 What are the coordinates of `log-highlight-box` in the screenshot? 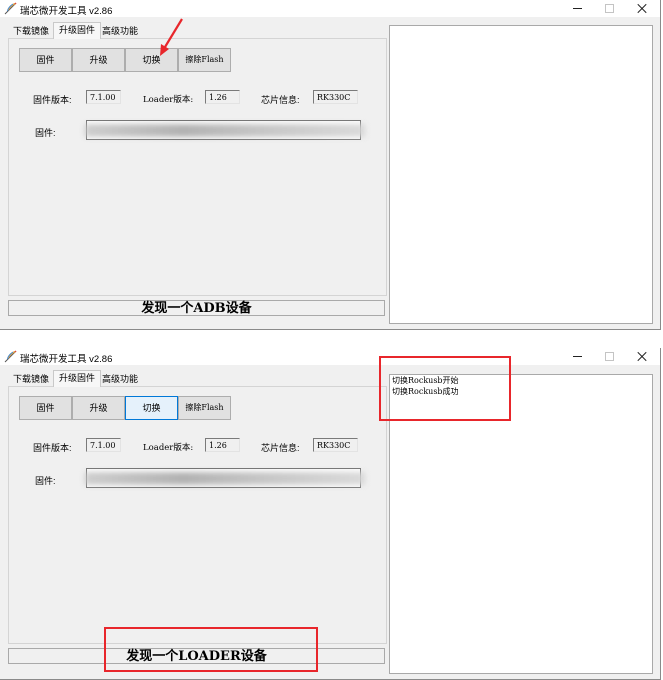 It's located at (445, 388).